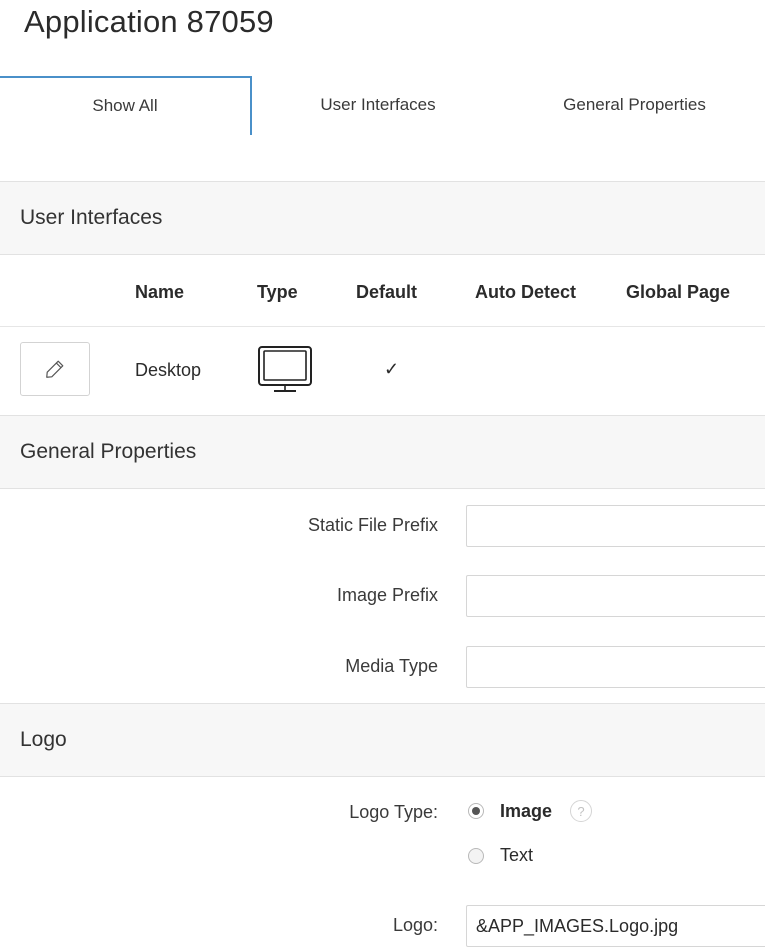  Describe the element at coordinates (476, 811) in the screenshot. I see `radio-image` at that location.